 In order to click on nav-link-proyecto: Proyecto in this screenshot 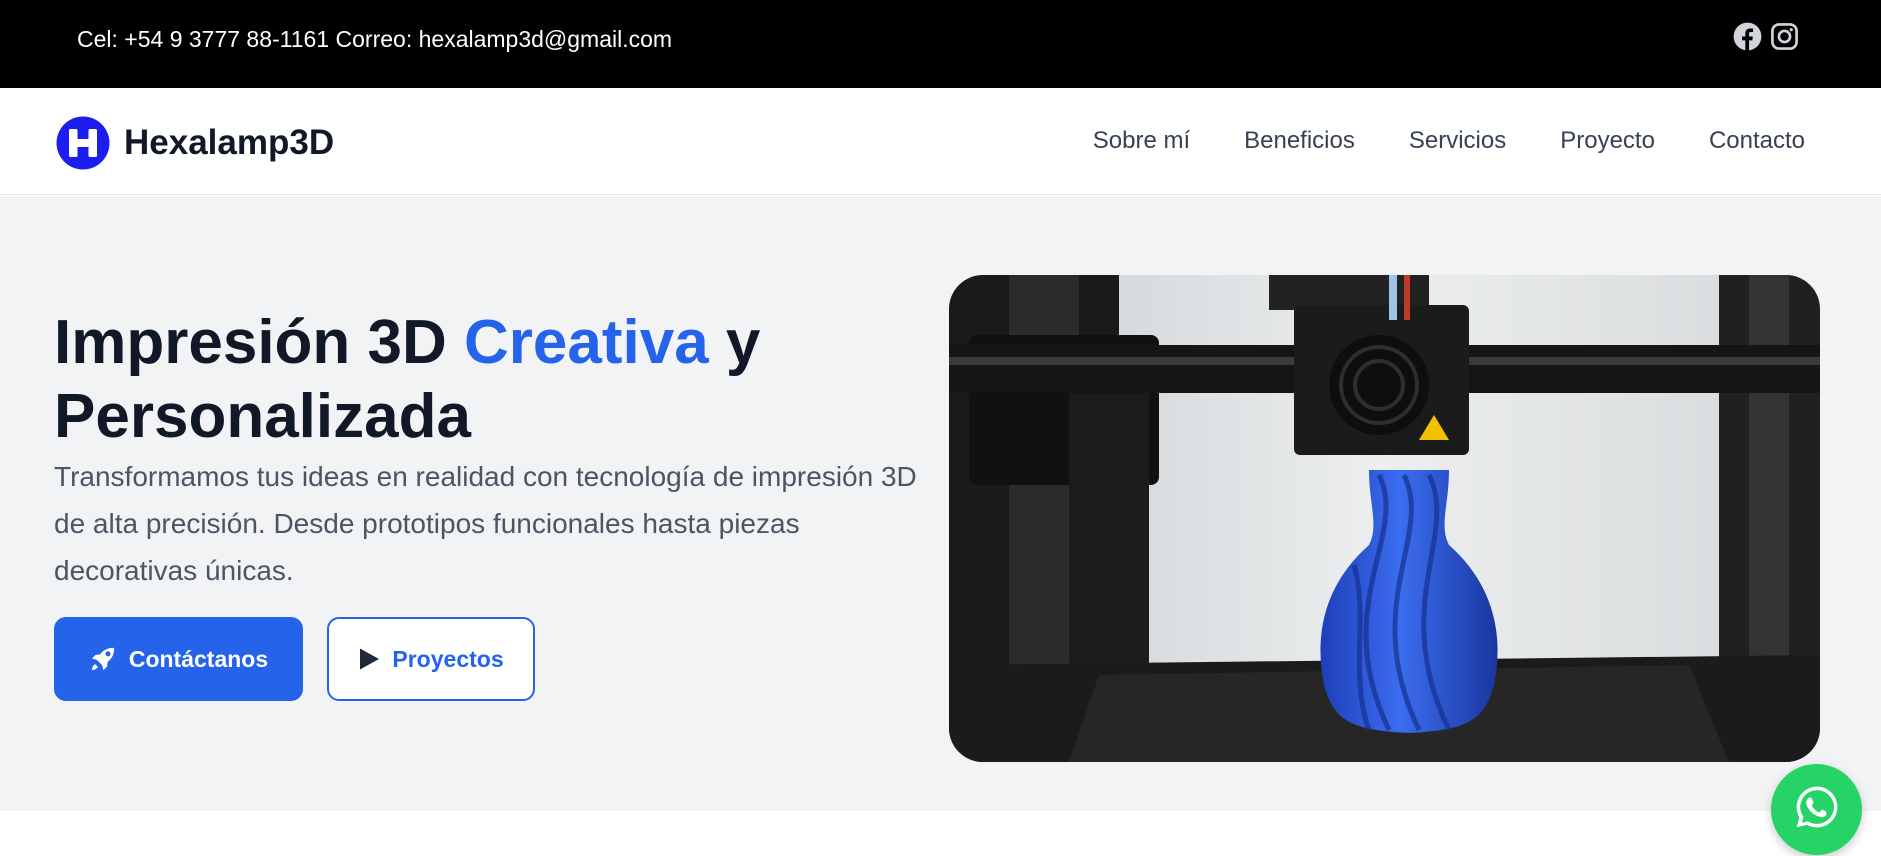, I will do `click(1607, 141)`.